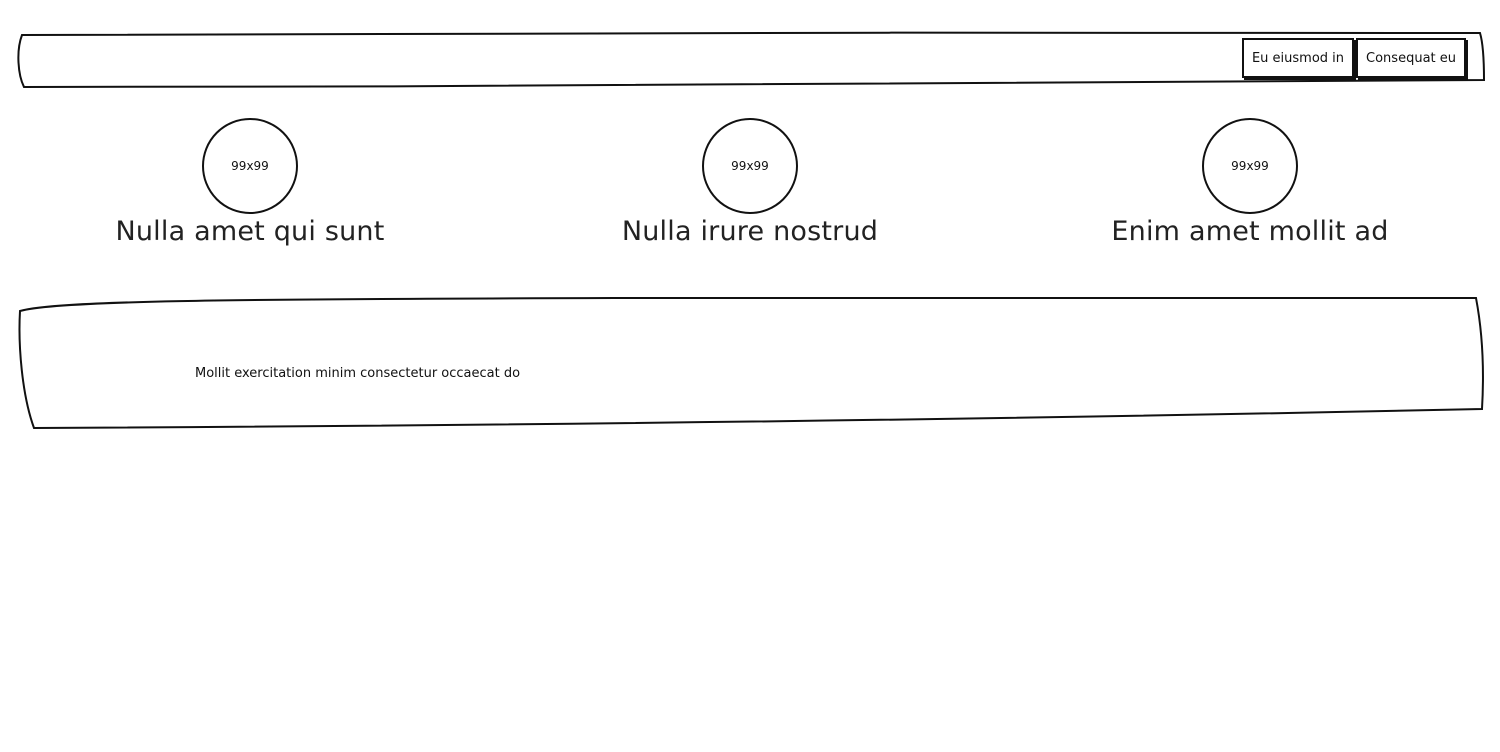 Image resolution: width=1500 pixels, height=752 pixels. I want to click on top-nav: Eu eiusmod in Consequat eu, so click(1353, 58).